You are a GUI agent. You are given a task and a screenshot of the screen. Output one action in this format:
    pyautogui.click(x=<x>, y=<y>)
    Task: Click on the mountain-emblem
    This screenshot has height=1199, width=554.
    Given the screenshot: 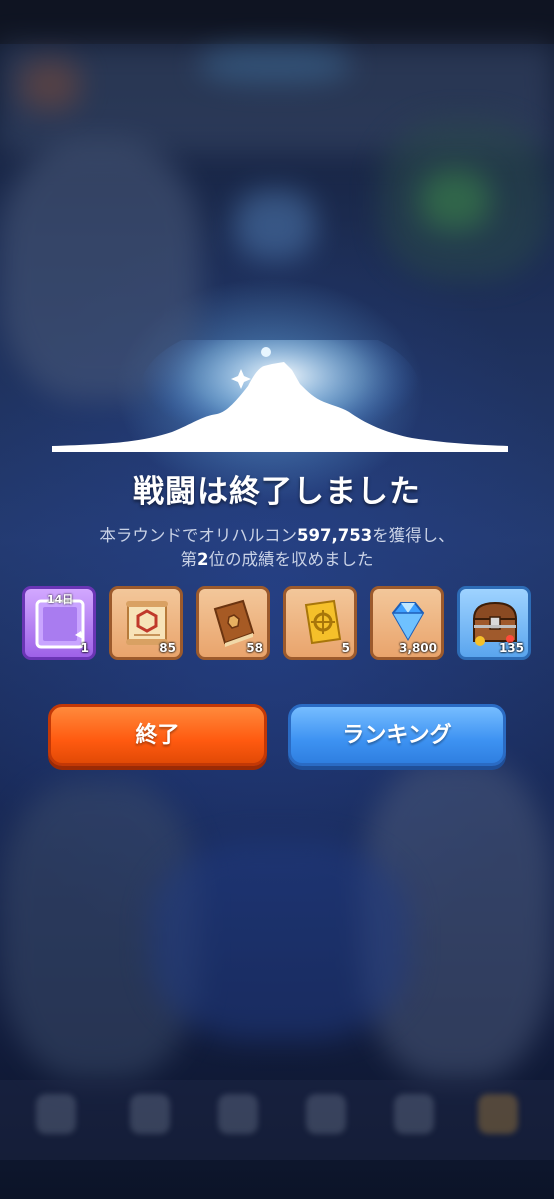 What is the action you would take?
    pyautogui.click(x=280, y=396)
    